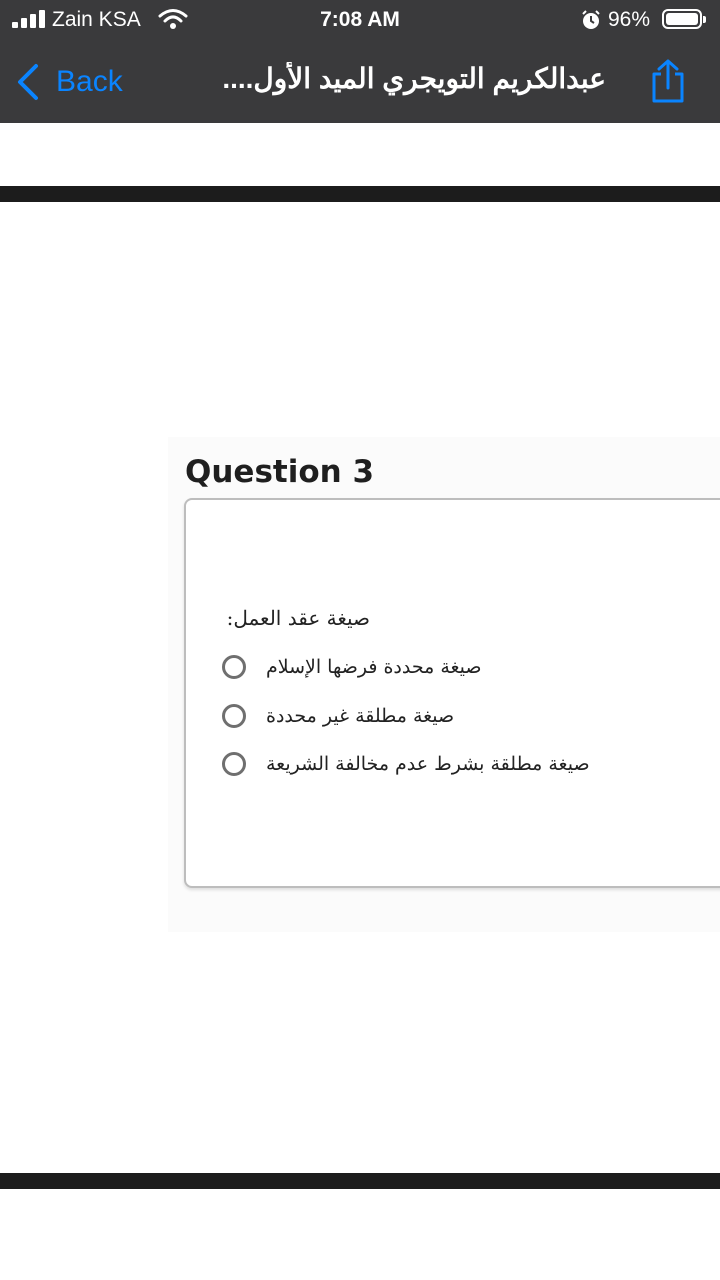  What do you see at coordinates (280, 472) in the screenshot?
I see `question-title: Question 3` at bounding box center [280, 472].